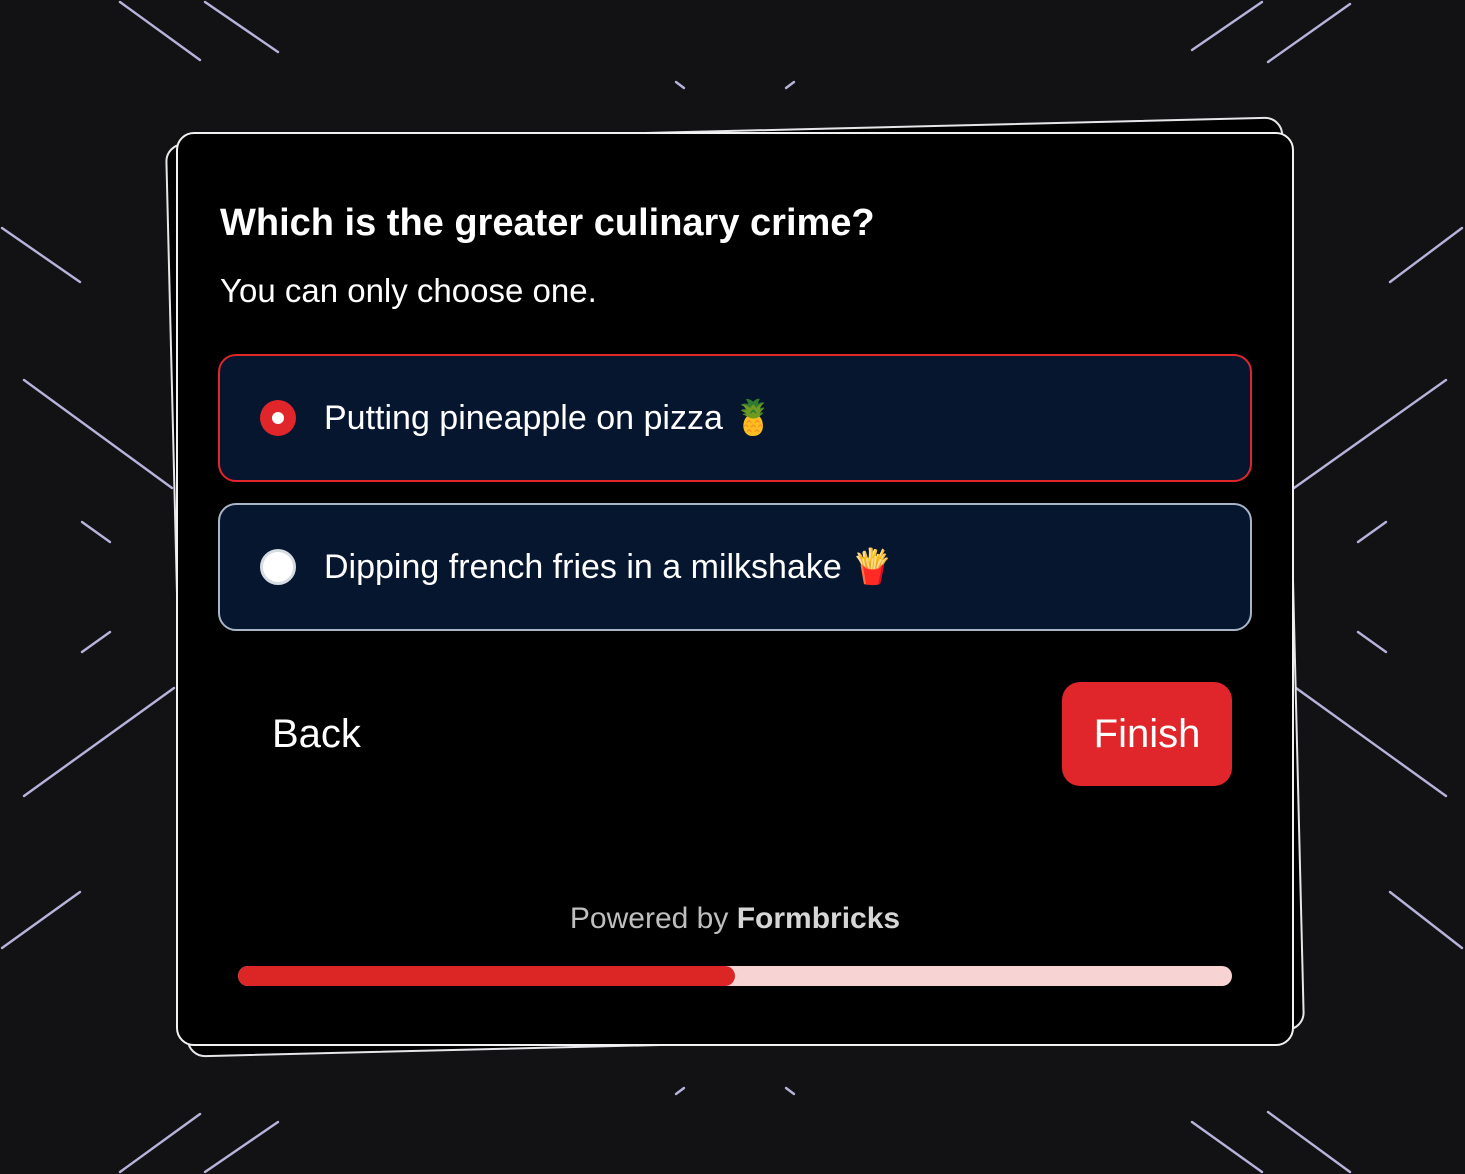 Image resolution: width=1465 pixels, height=1174 pixels. Describe the element at coordinates (408, 290) in the screenshot. I see `question-subheader: You can only choose one.` at that location.